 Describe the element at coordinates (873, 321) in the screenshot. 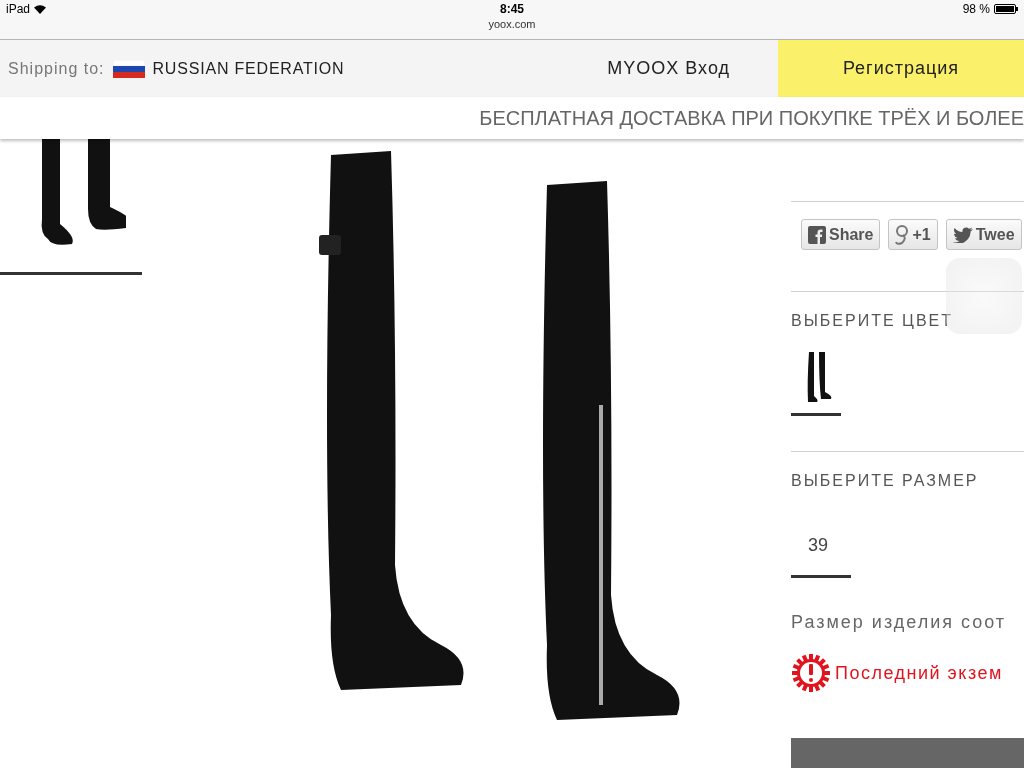

I see `color-heading: ВЫБЕРИТЕ ЦВЕТ` at that location.